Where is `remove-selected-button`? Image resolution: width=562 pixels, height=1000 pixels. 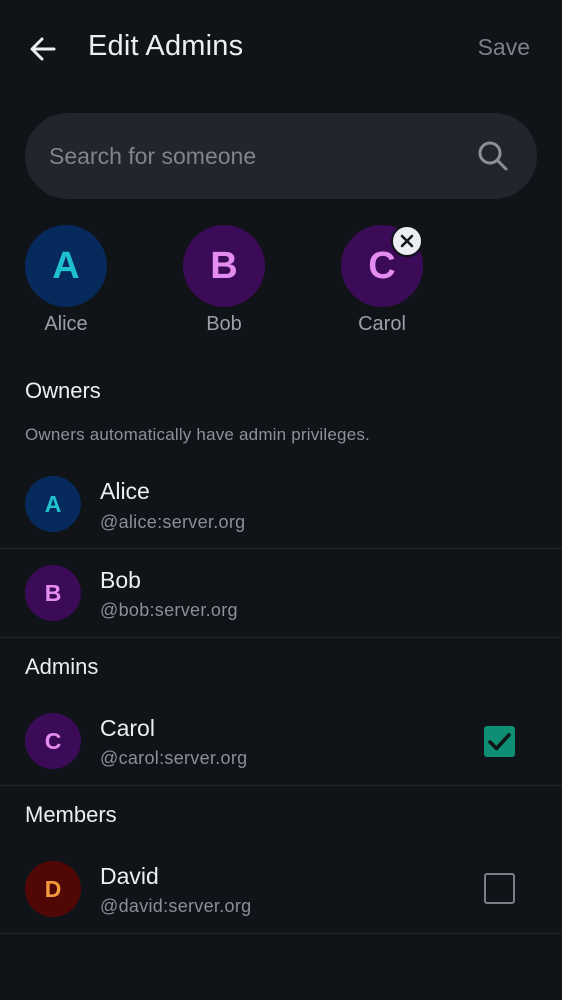 remove-selected-button is located at coordinates (407, 241).